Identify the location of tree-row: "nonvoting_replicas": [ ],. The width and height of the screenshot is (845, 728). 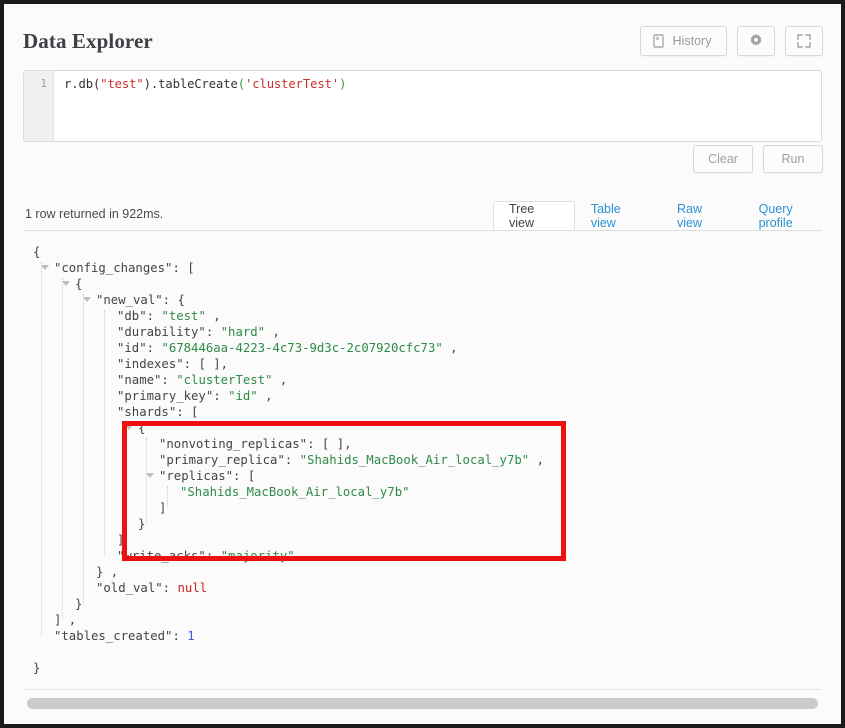
(283, 444).